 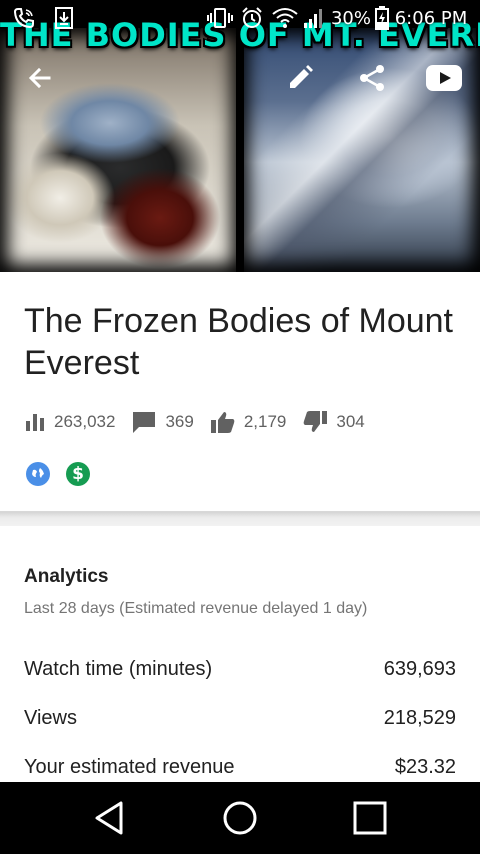 What do you see at coordinates (333, 422) in the screenshot?
I see `dislikes-stat: 304` at bounding box center [333, 422].